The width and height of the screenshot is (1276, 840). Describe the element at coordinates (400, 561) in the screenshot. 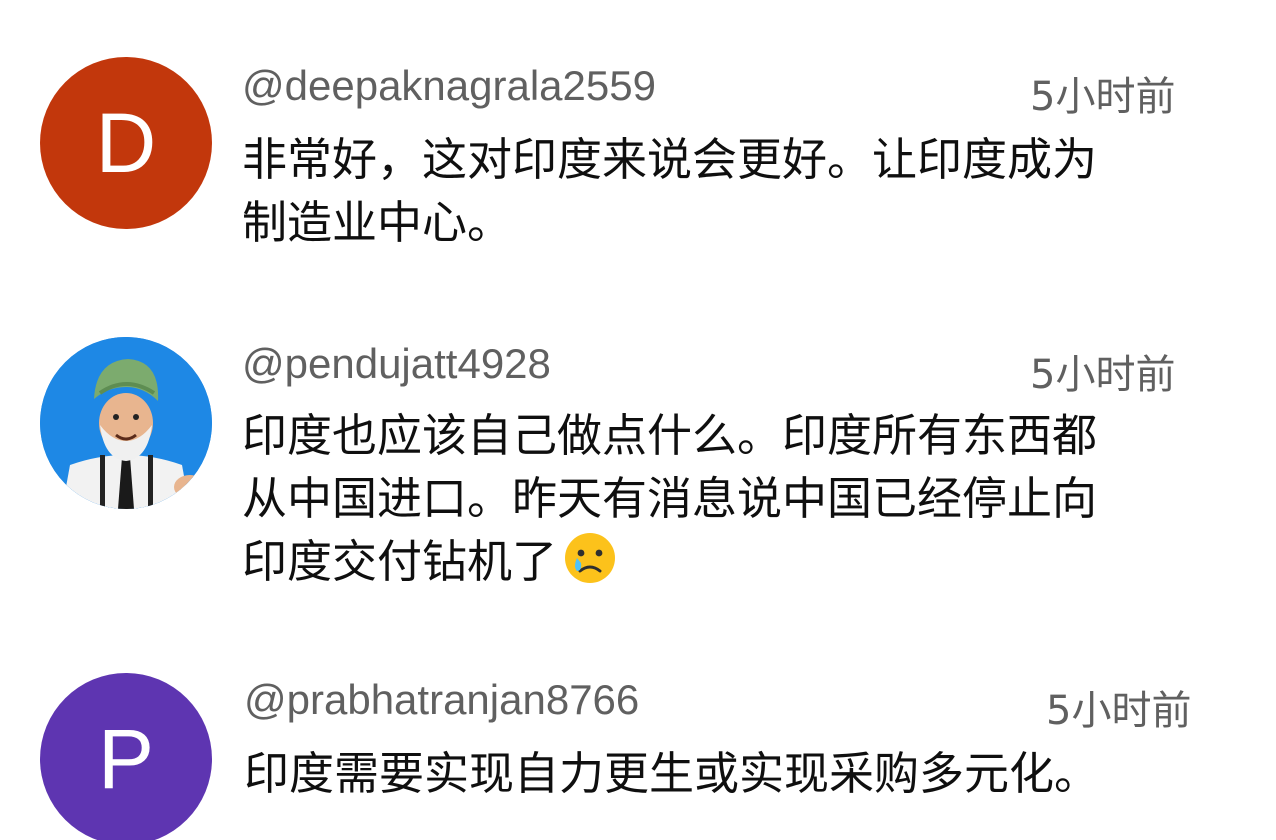

I see `comment-line-text: 印度交付钻机了` at that location.